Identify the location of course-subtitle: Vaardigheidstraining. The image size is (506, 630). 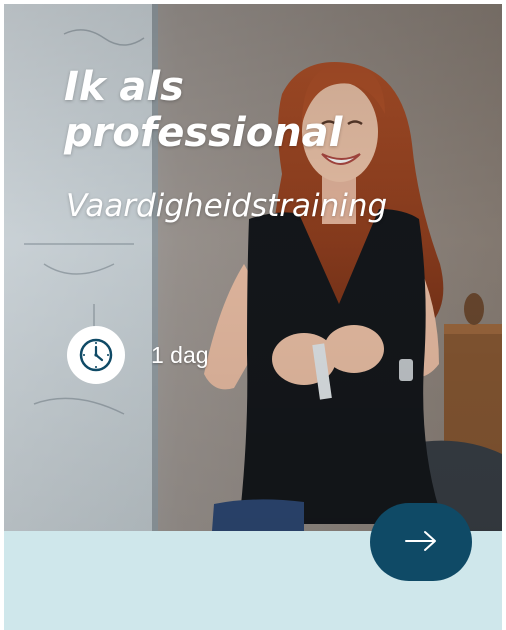
(227, 206).